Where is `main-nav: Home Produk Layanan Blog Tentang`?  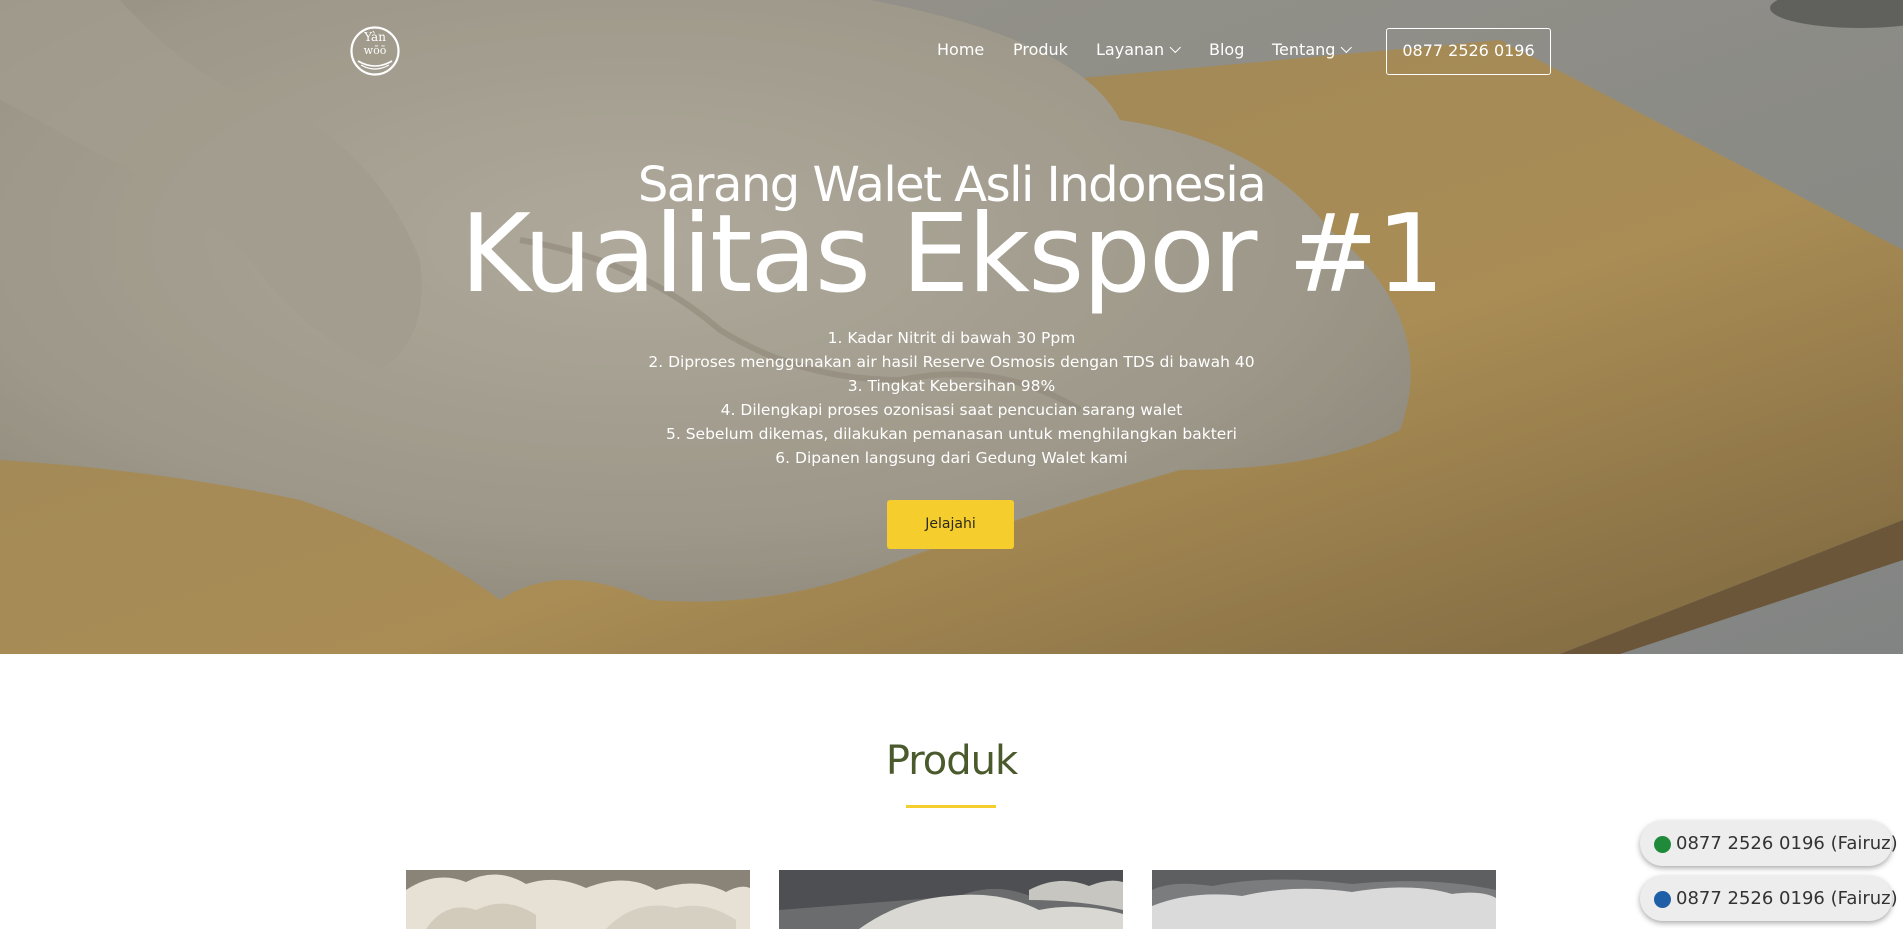
main-nav: Home Produk Layanan Blog Tentang is located at coordinates (951, 51).